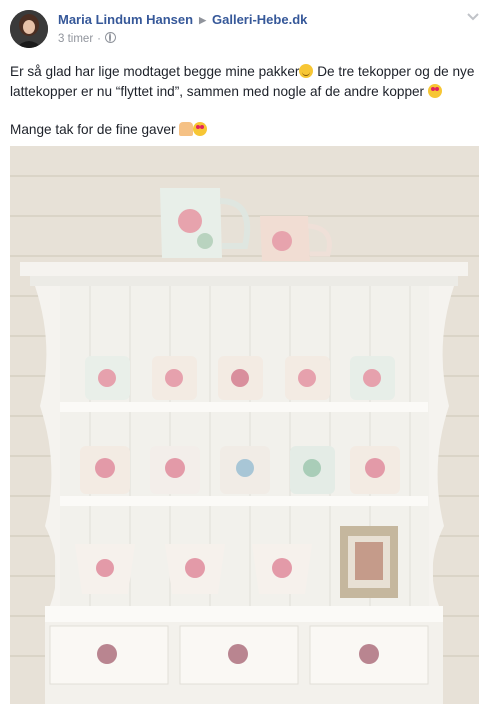 The width and height of the screenshot is (489, 704). Describe the element at coordinates (202, 20) in the screenshot. I see `triangle-right-icon: ▶` at that location.